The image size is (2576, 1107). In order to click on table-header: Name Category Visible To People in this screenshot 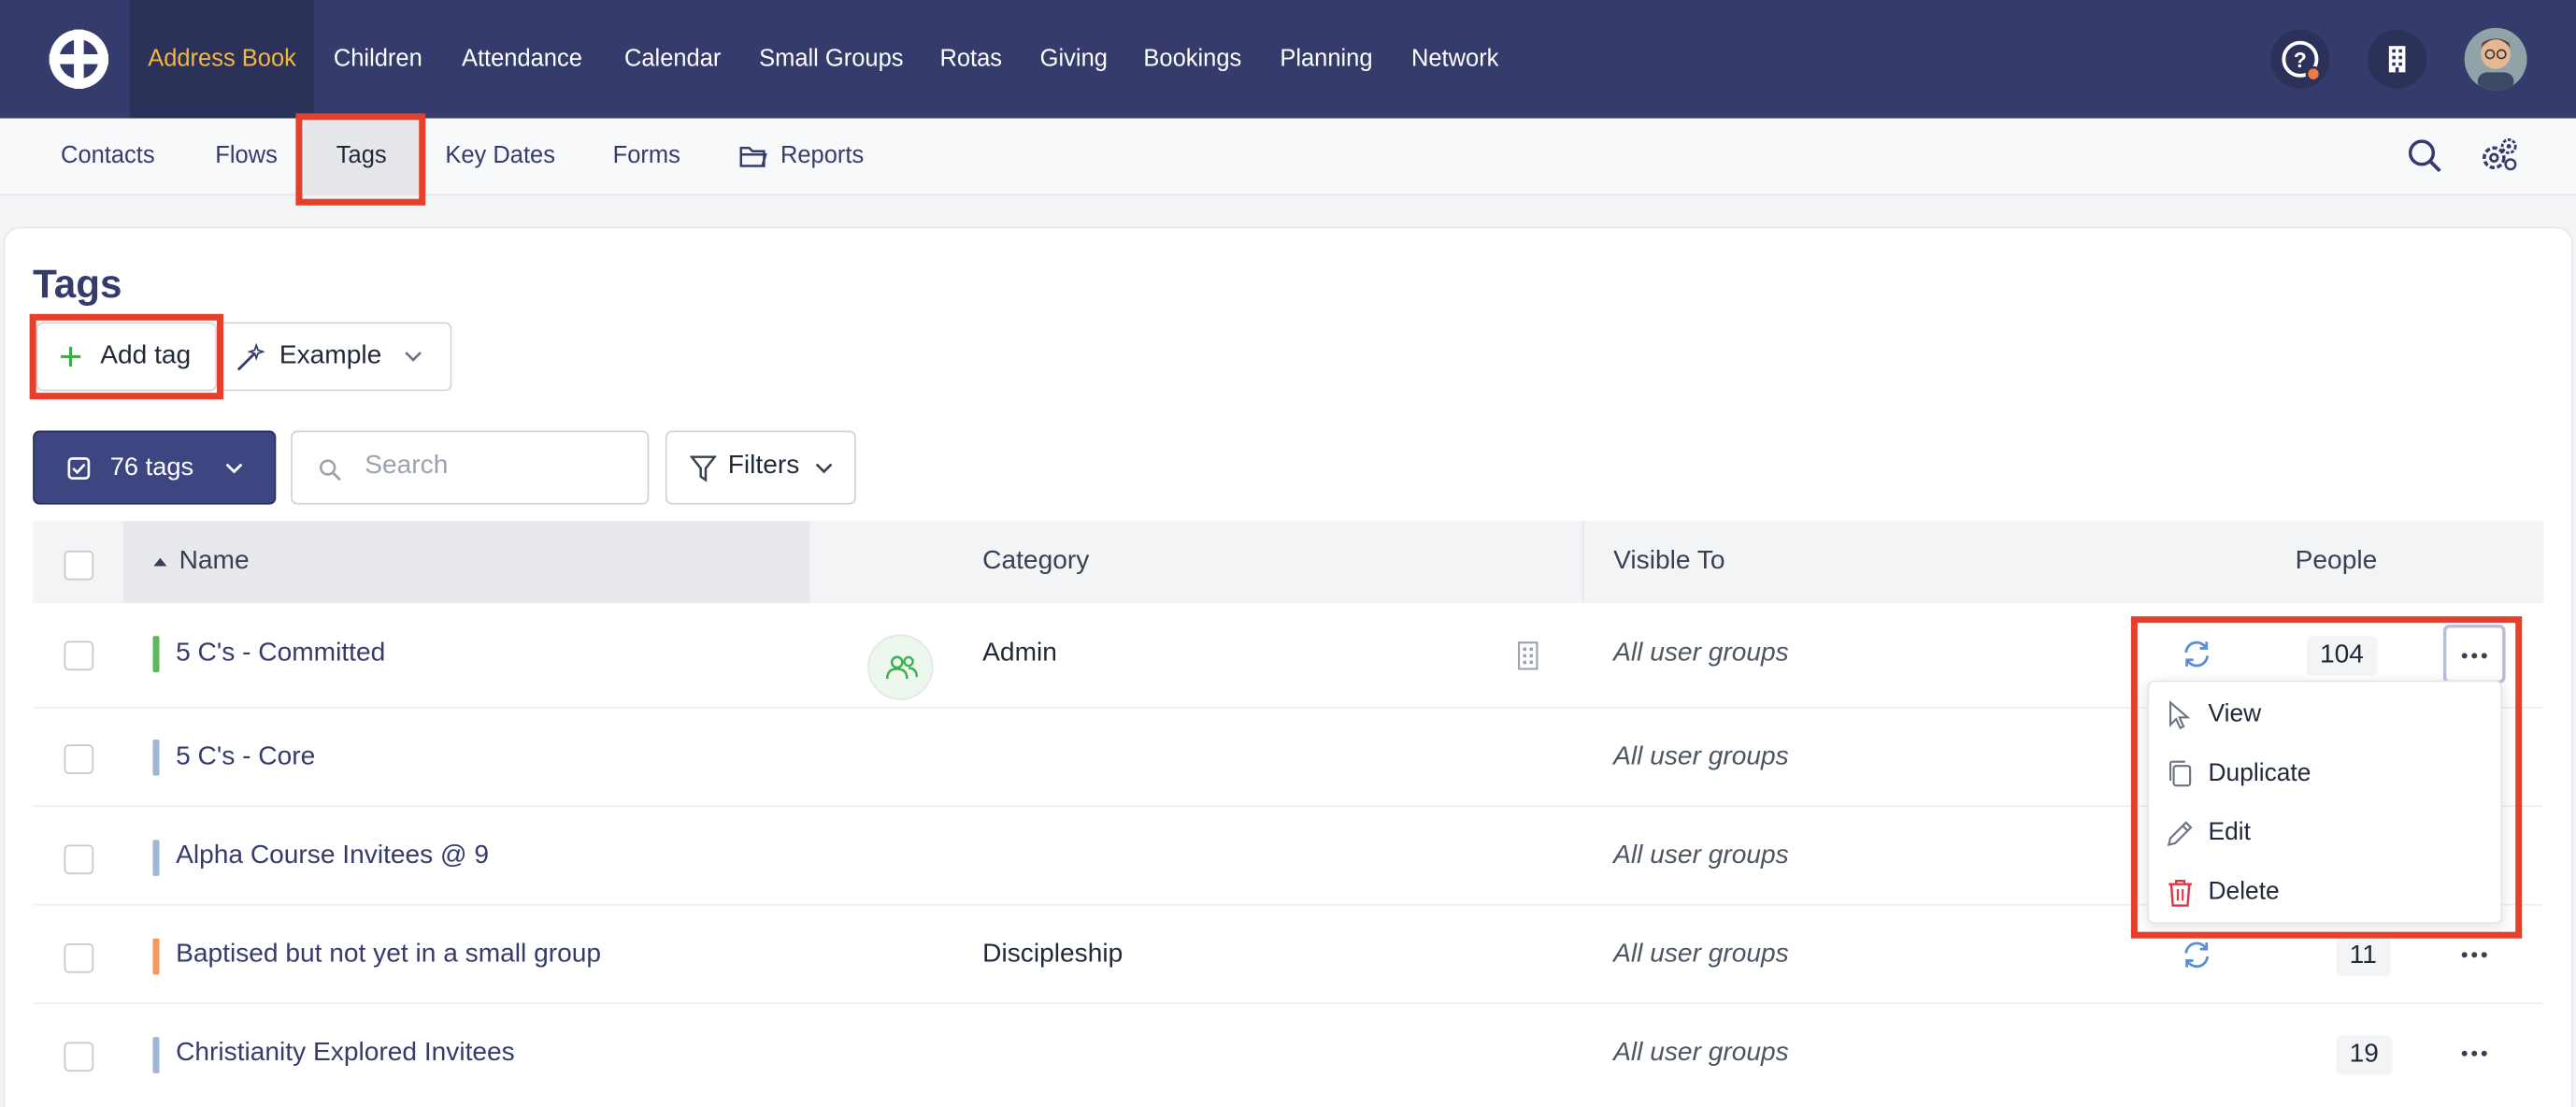, I will do `click(1288, 562)`.